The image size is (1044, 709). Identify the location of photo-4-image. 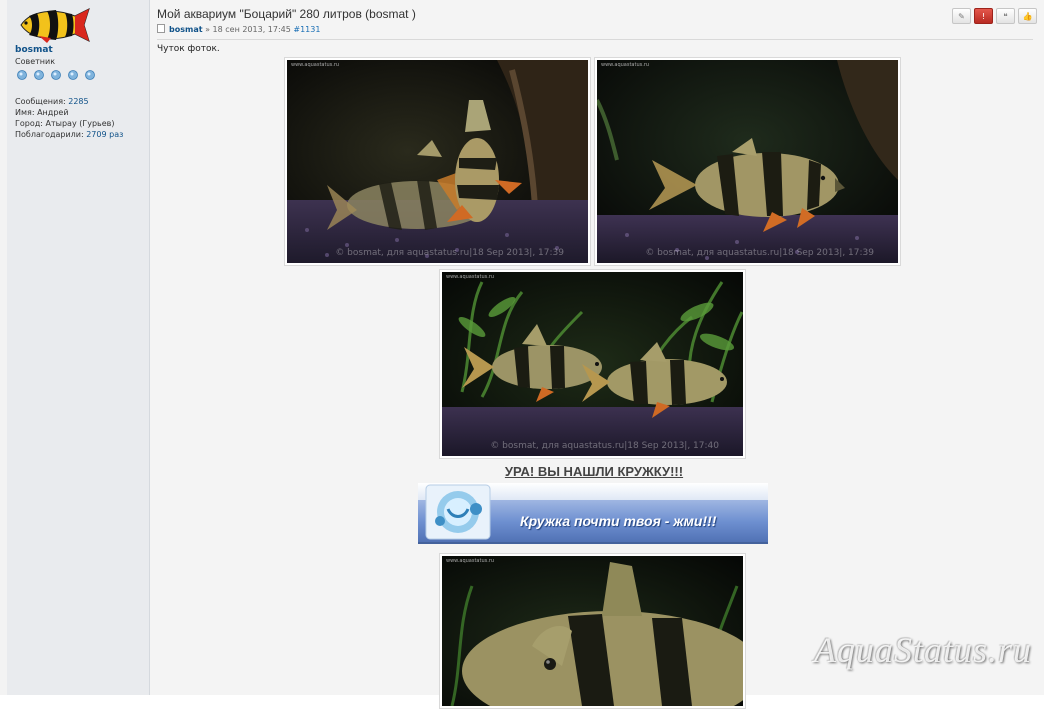
(592, 631).